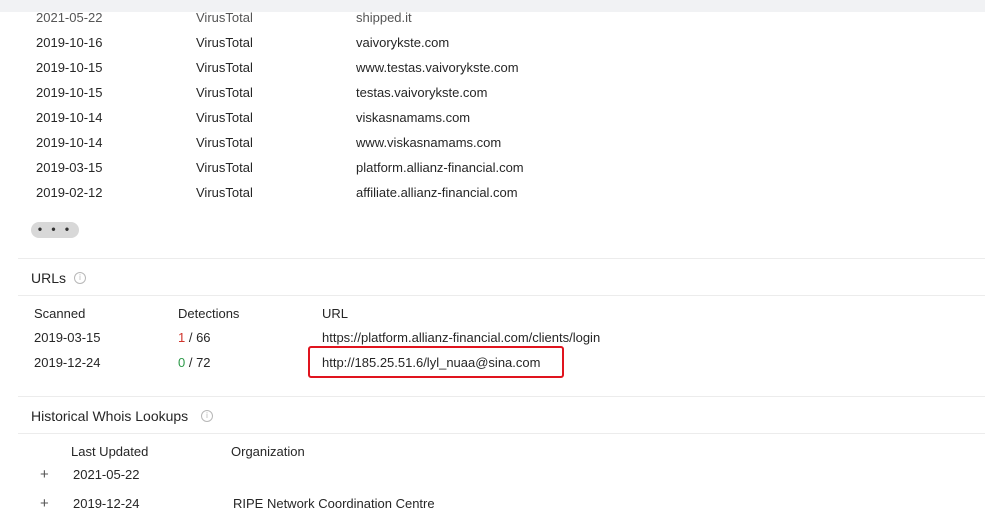  I want to click on table-row: 2019-10-14 VirusTotal viskasnamams.com, so click(501, 118).